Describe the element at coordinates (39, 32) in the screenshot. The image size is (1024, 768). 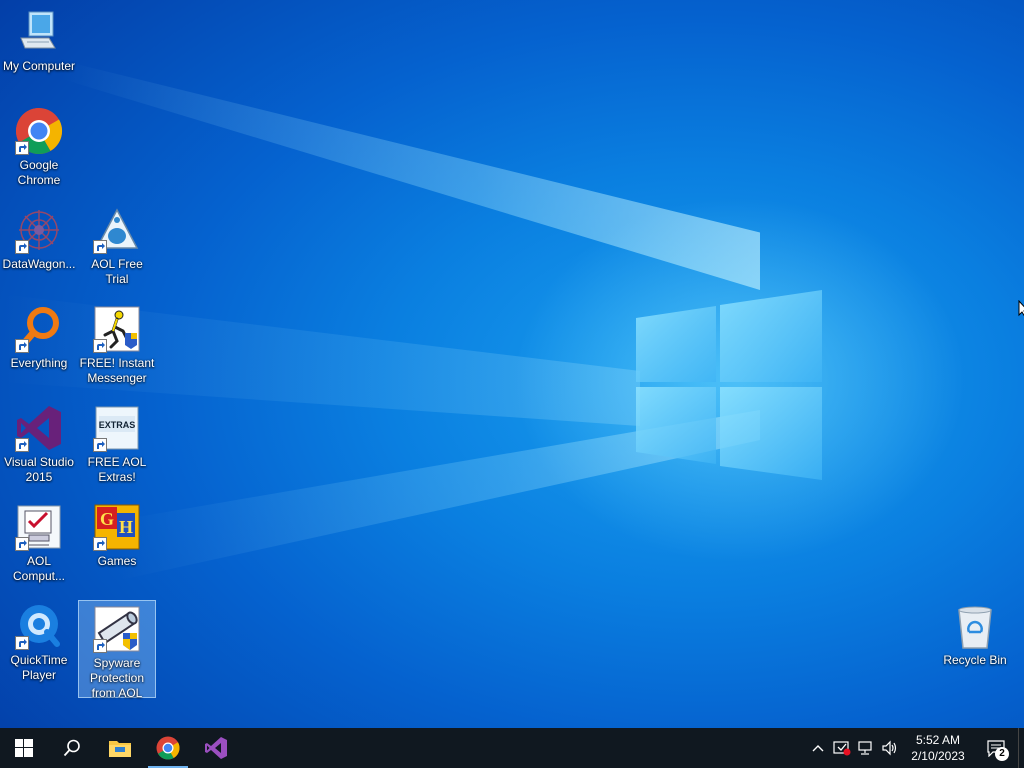
I see `computer-icon` at that location.